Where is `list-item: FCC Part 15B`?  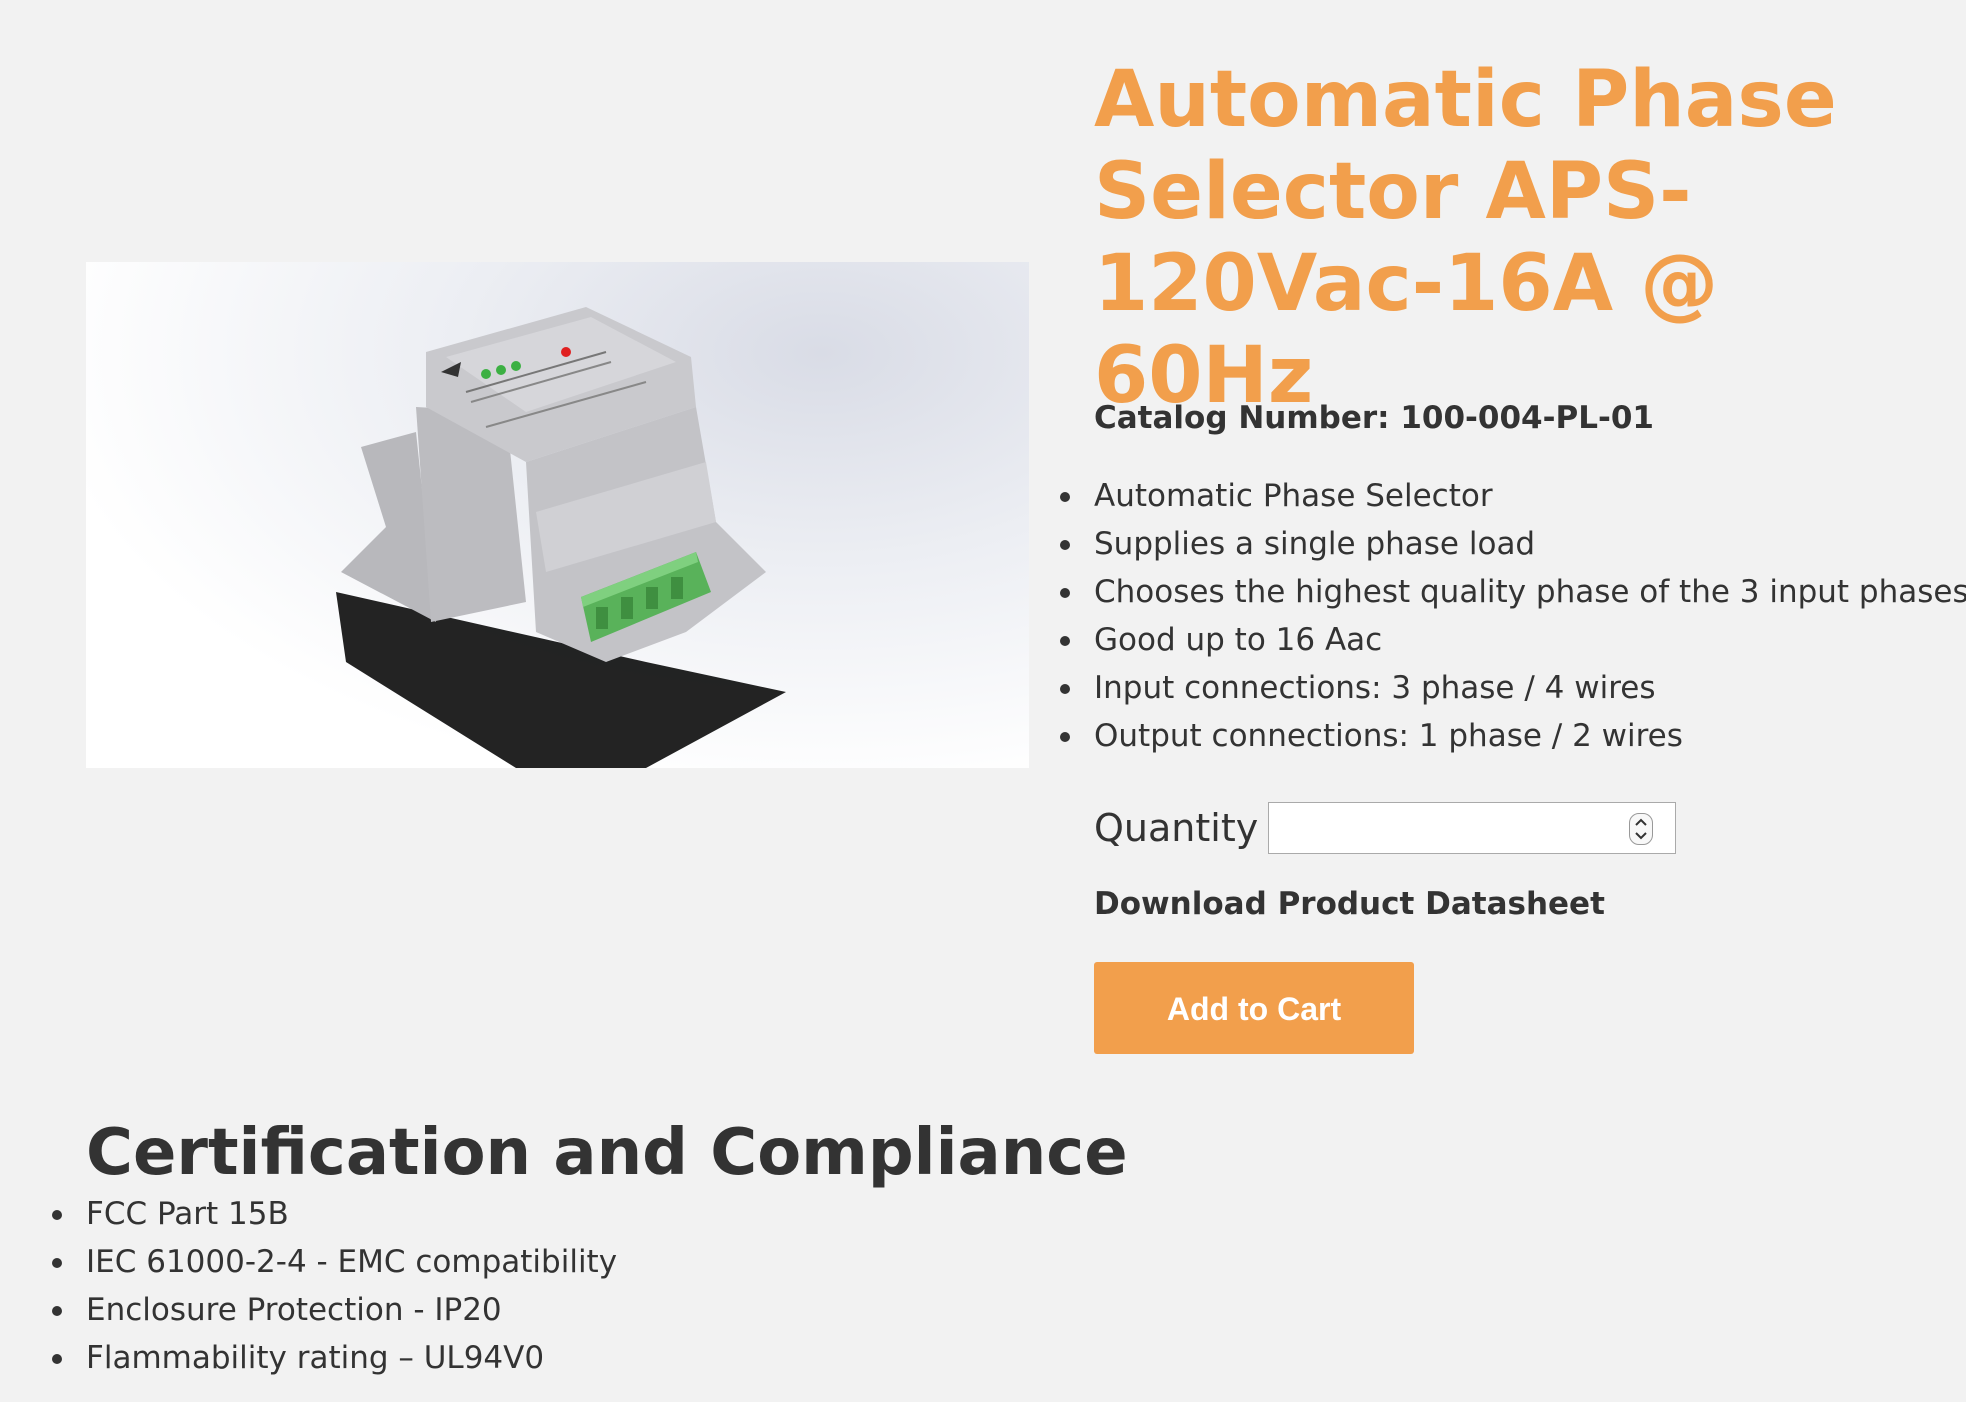 list-item: FCC Part 15B is located at coordinates (334, 1214).